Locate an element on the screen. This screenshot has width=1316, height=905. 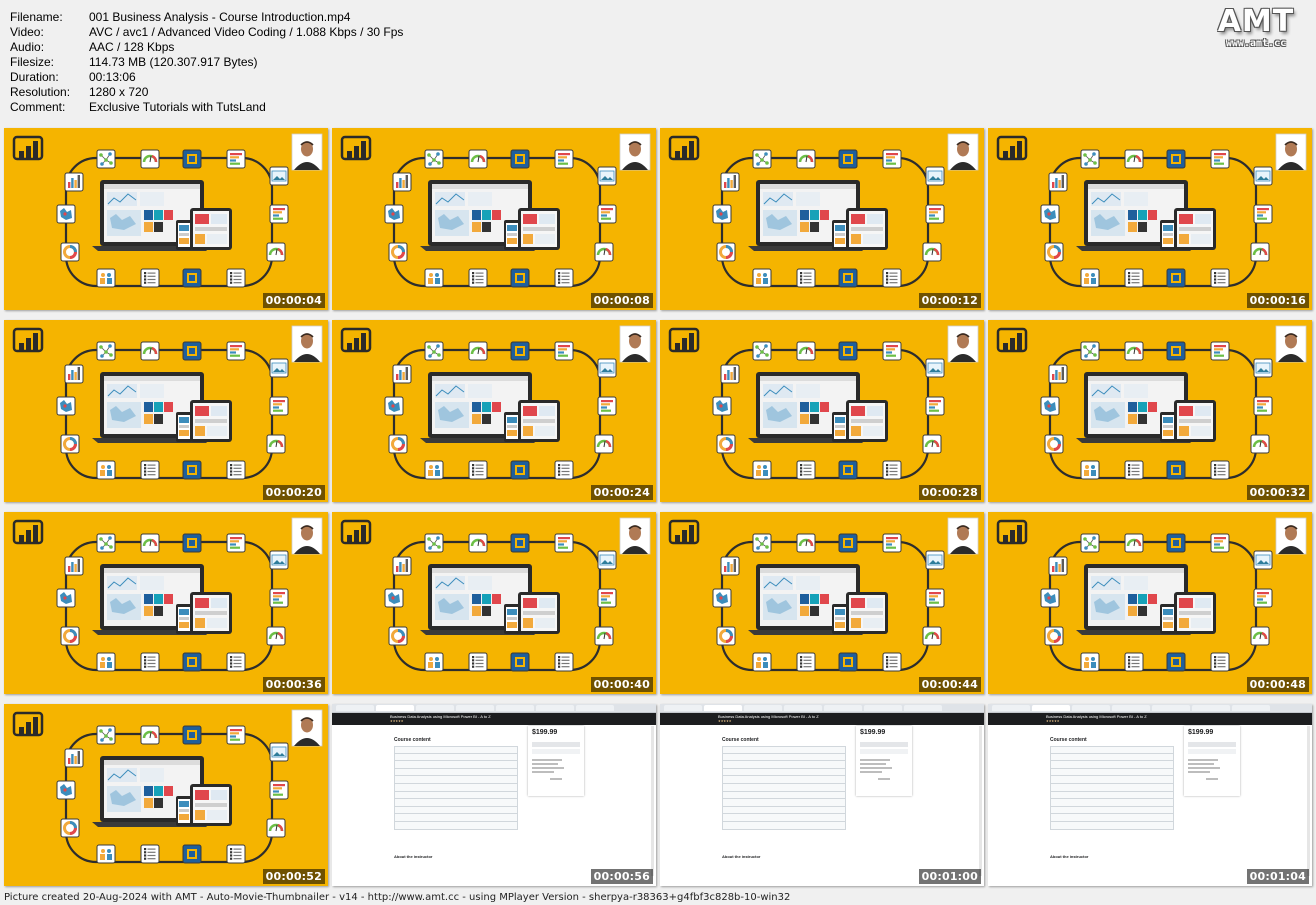
video-thumbnail: 00:00:20 is located at coordinates (166, 411).